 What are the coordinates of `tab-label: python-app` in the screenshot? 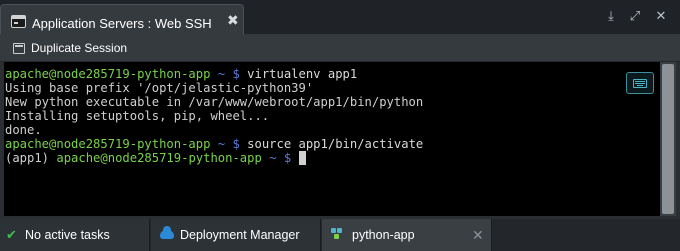 It's located at (383, 235).